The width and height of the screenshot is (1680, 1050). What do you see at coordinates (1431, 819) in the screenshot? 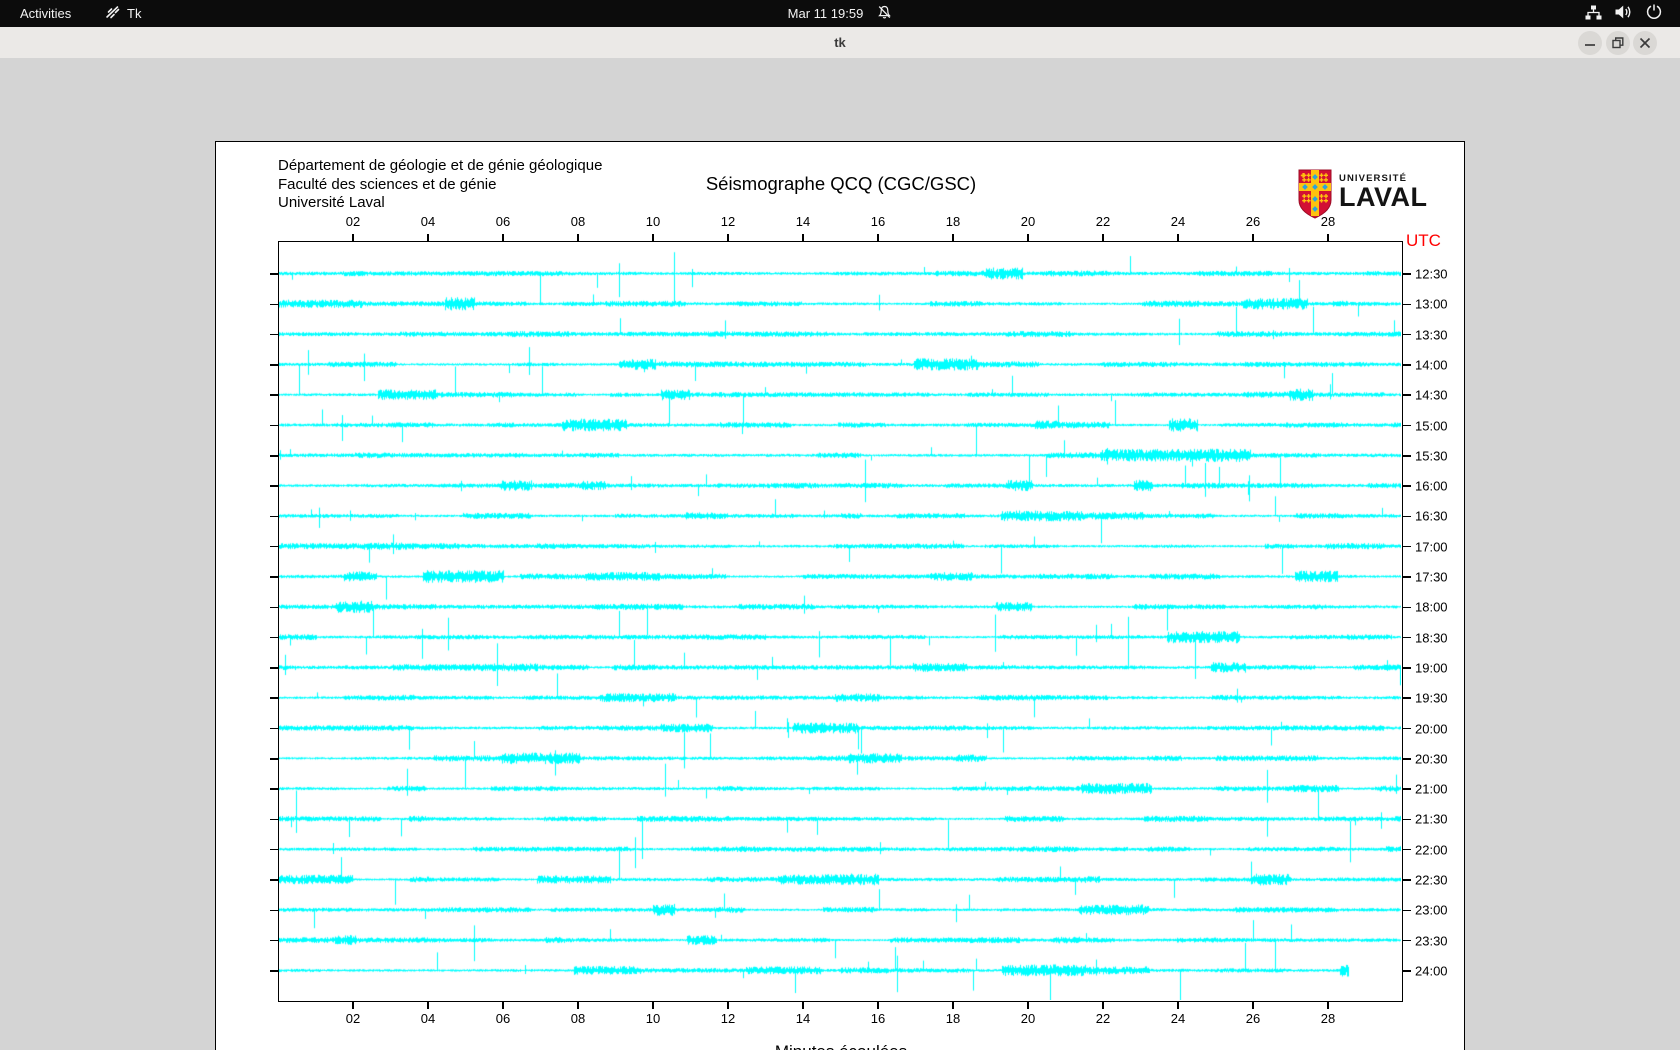
I see `trace-row-label: 21:30` at bounding box center [1431, 819].